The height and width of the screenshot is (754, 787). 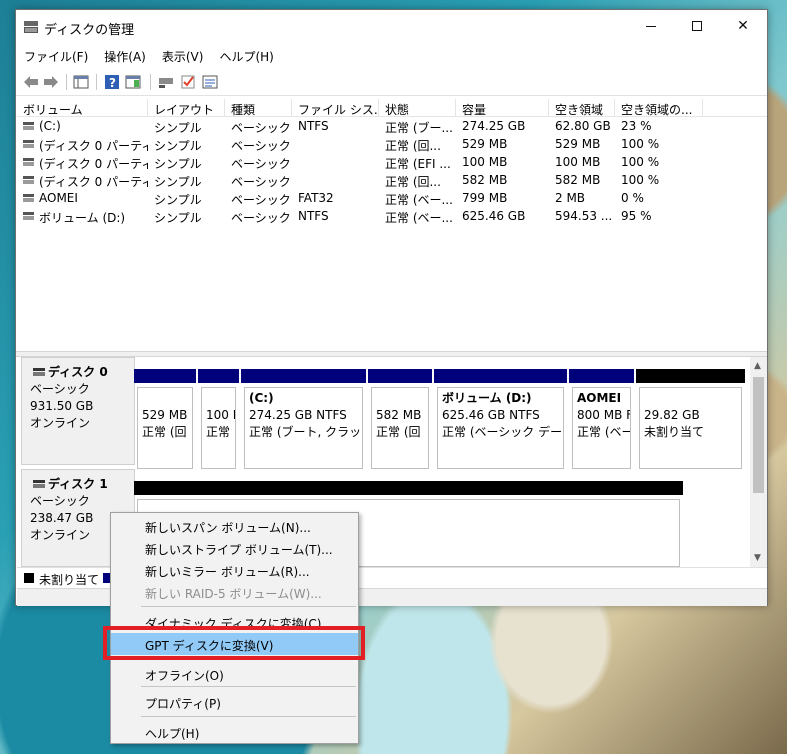 I want to click on partition-size: 529 MB, so click(x=165, y=415).